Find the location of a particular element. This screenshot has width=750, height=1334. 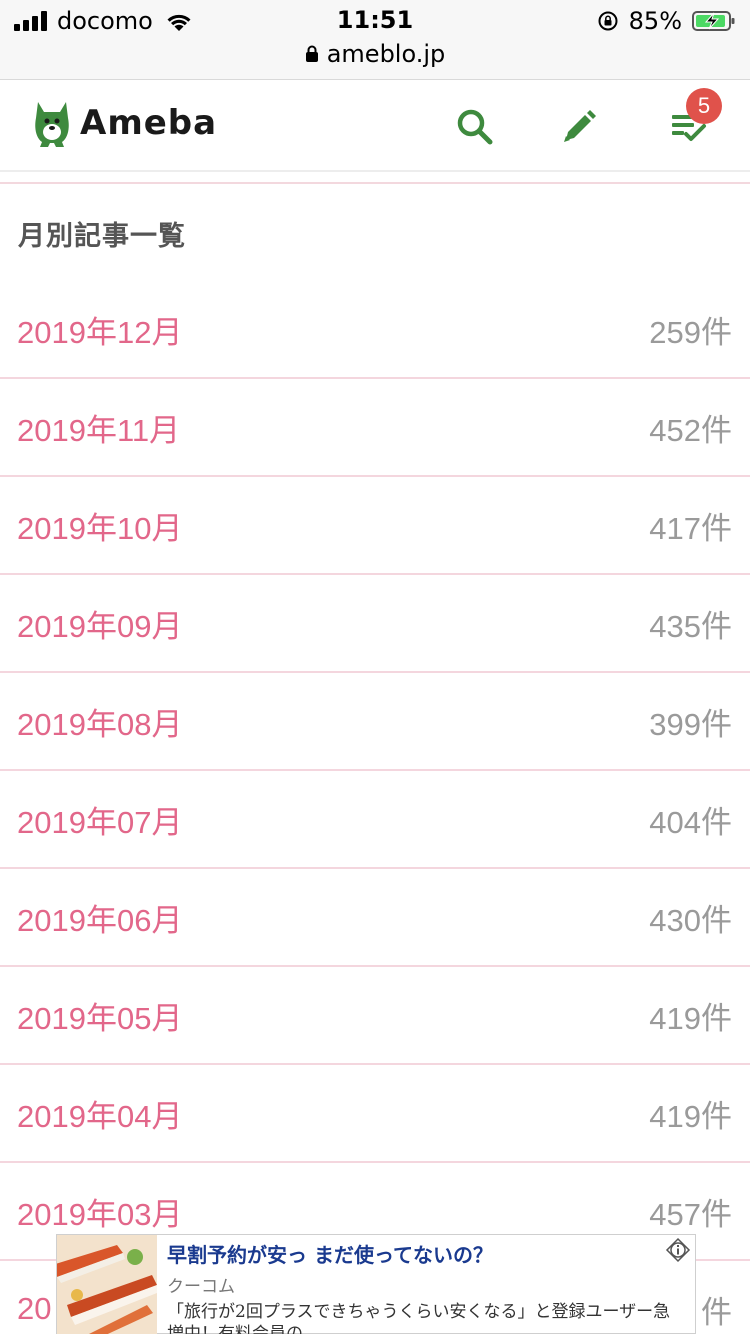

month-row: 2019年10月 417件 is located at coordinates (375, 526).